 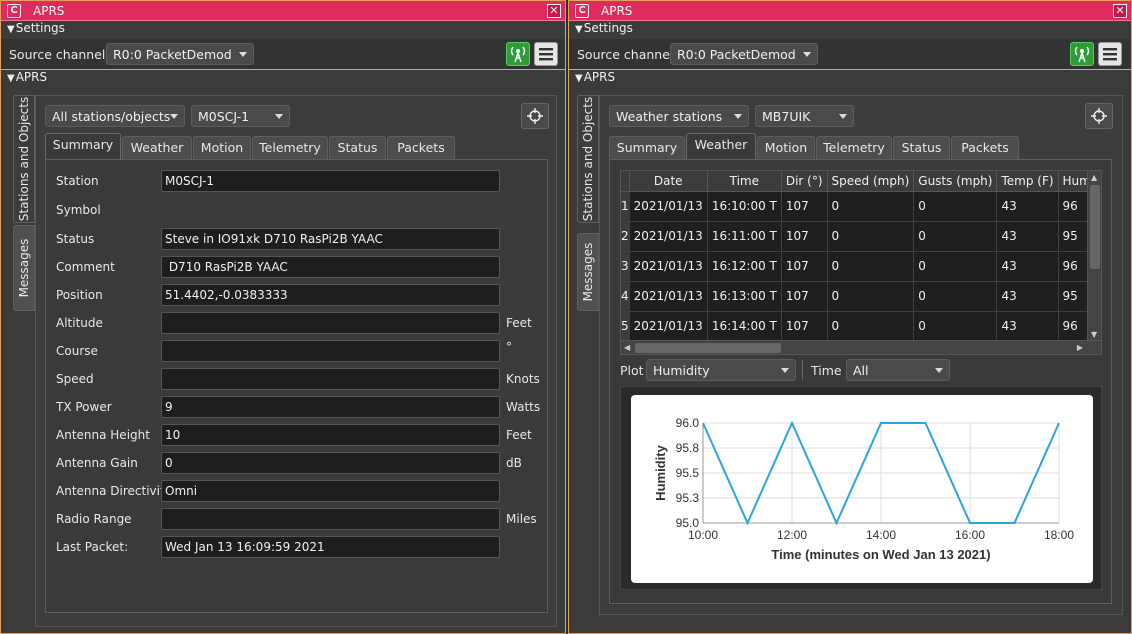 I want to click on table-row: 5 2021/01/13 16:14:00 T 107 0 0 43 96, so click(x=861, y=326).